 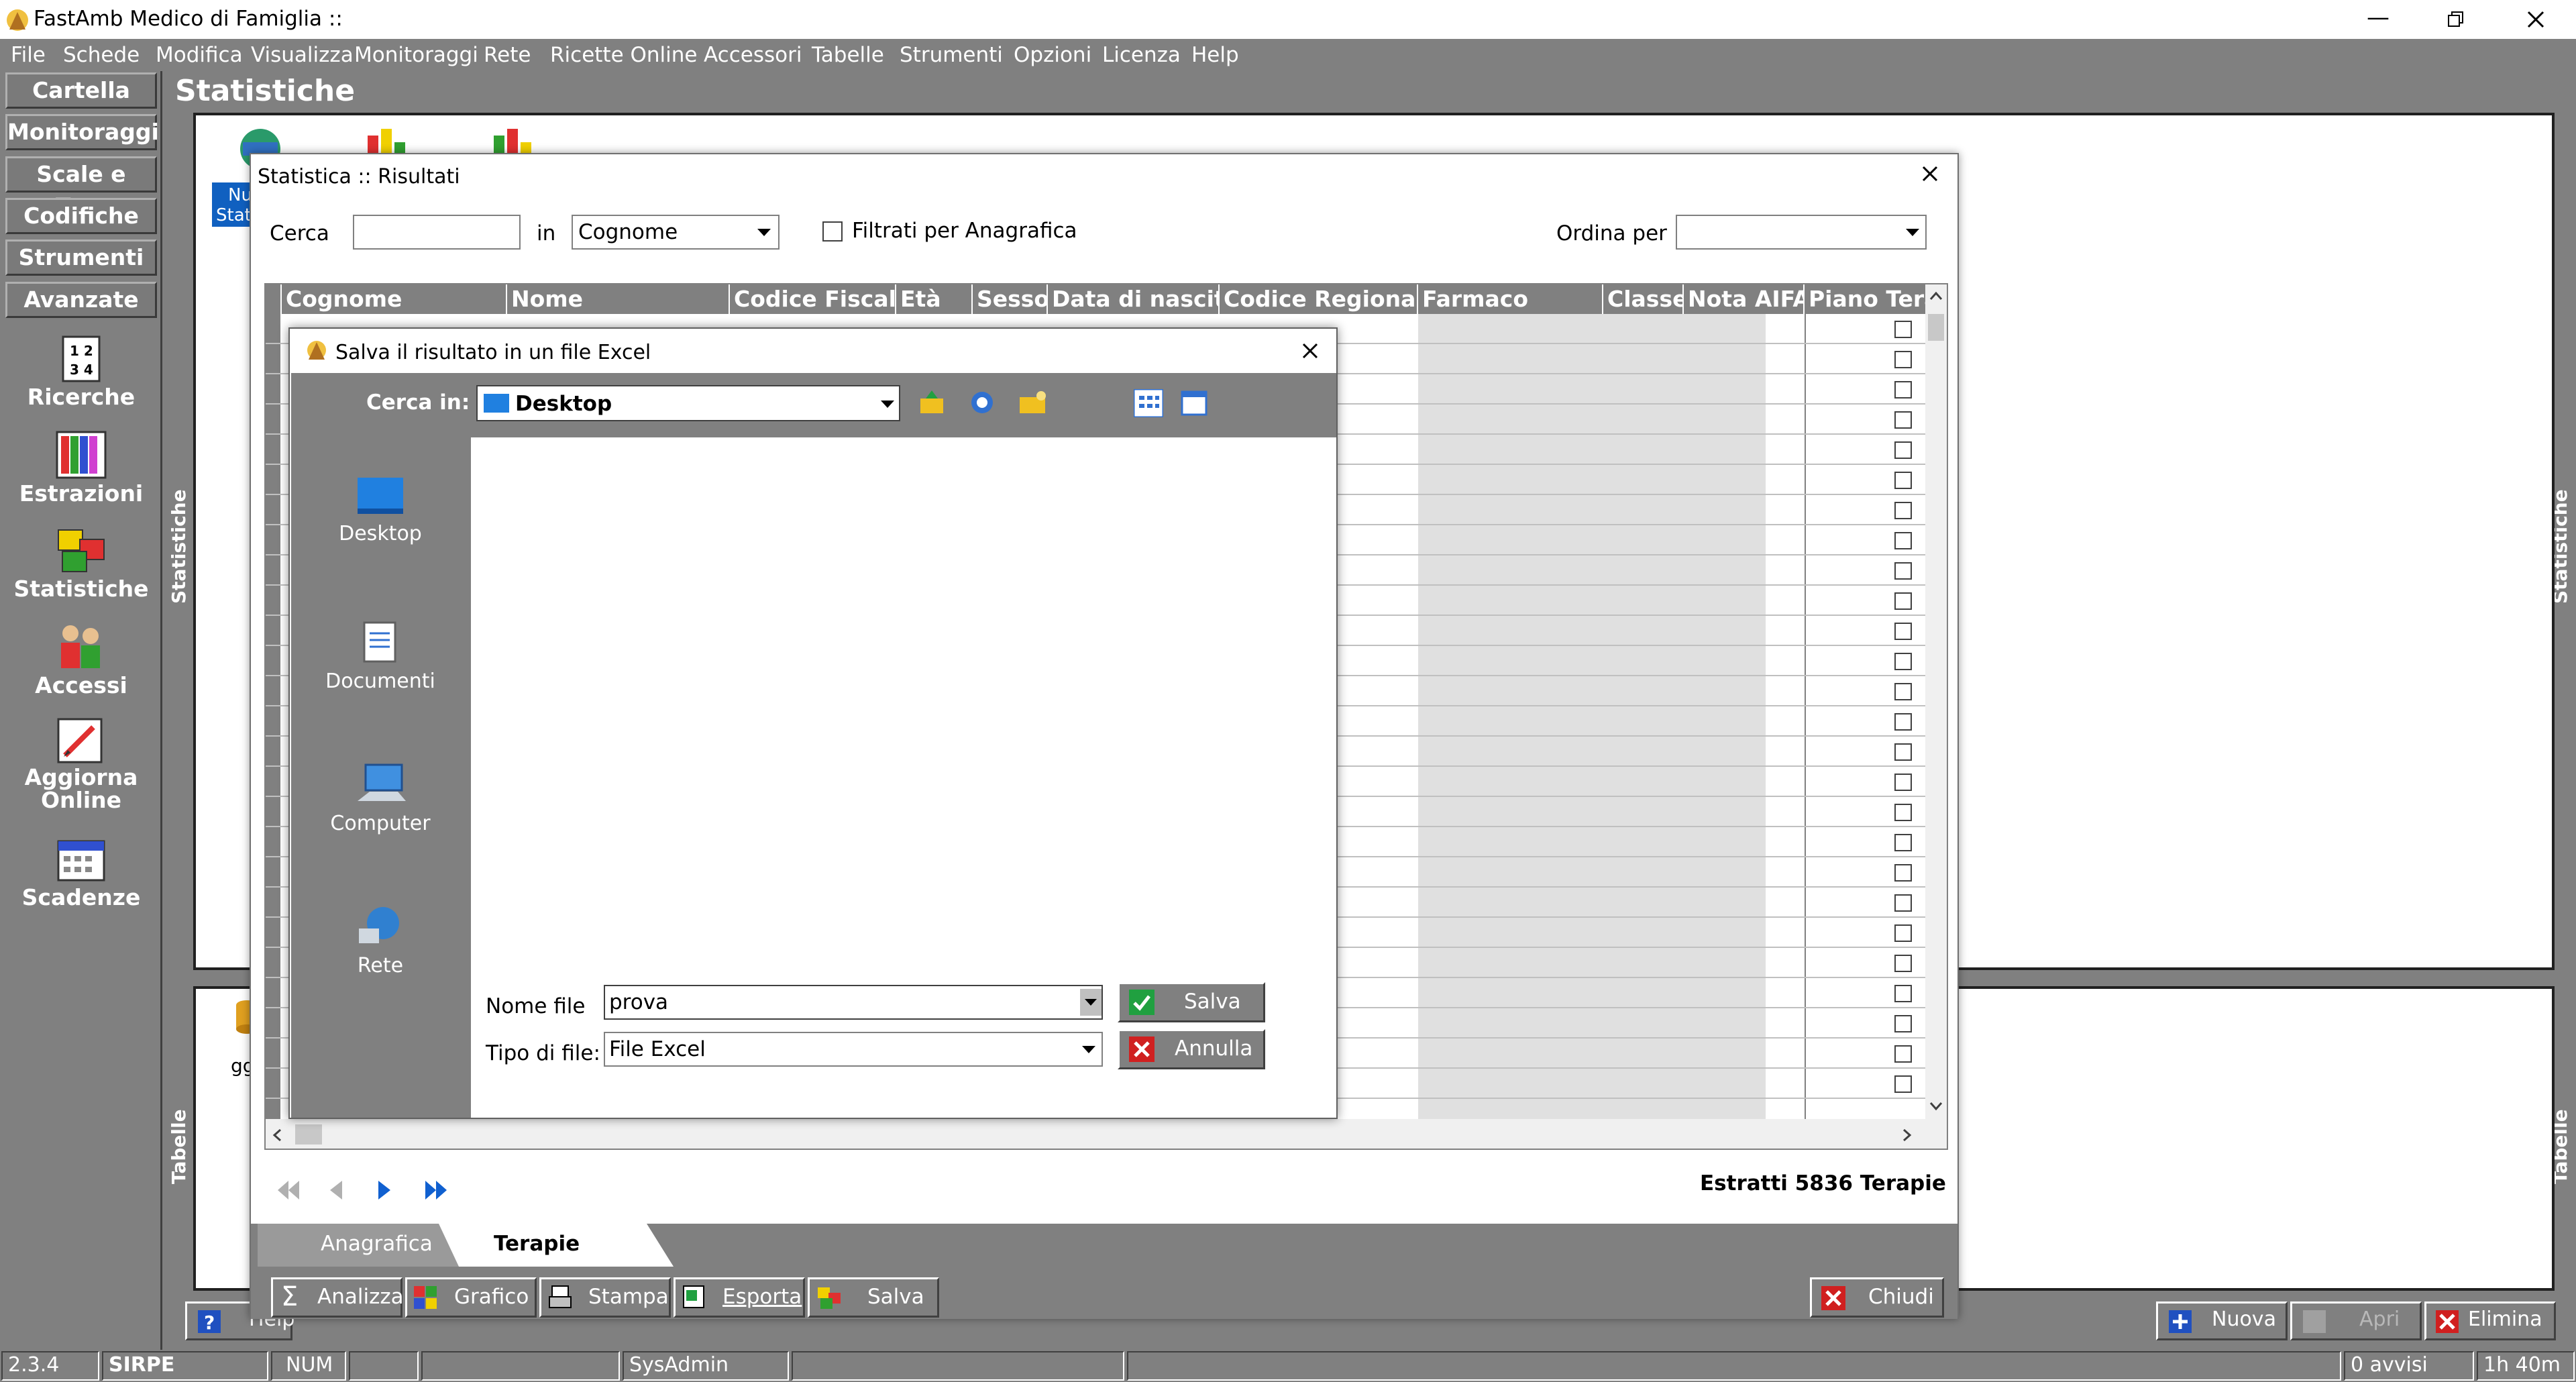 What do you see at coordinates (81, 873) in the screenshot?
I see `nav-scadenze: Scadenze` at bounding box center [81, 873].